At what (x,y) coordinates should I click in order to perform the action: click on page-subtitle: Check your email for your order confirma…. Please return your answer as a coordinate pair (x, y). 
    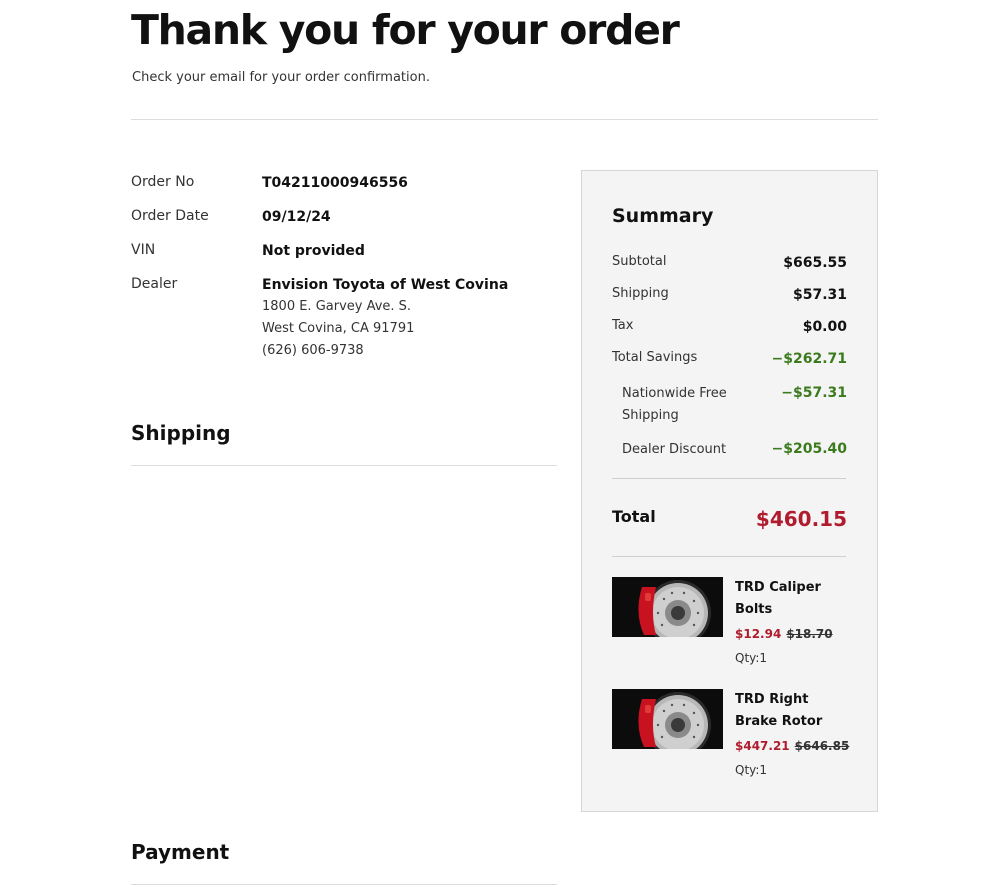
    Looking at the image, I should click on (281, 77).